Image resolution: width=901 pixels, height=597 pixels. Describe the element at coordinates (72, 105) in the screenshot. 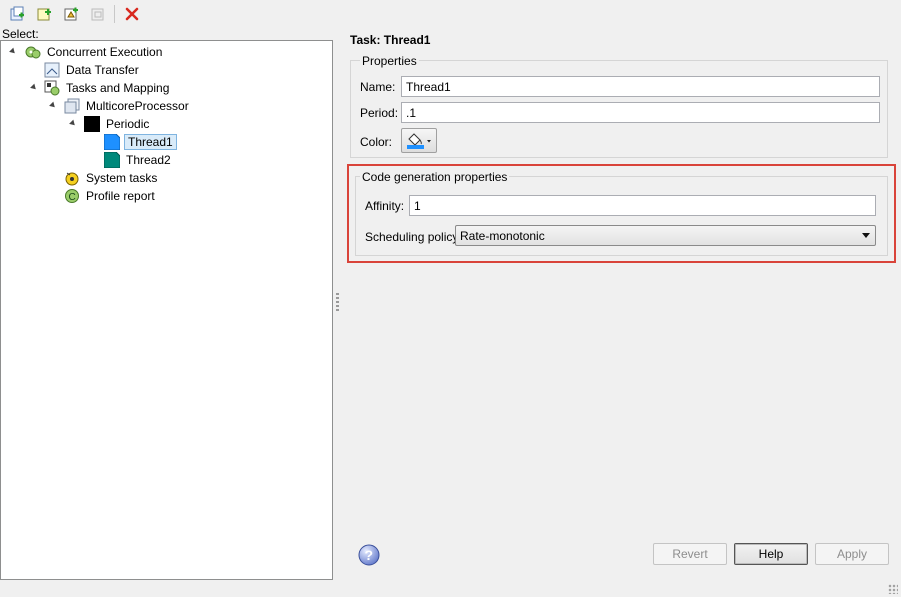

I see `processor-icon` at that location.